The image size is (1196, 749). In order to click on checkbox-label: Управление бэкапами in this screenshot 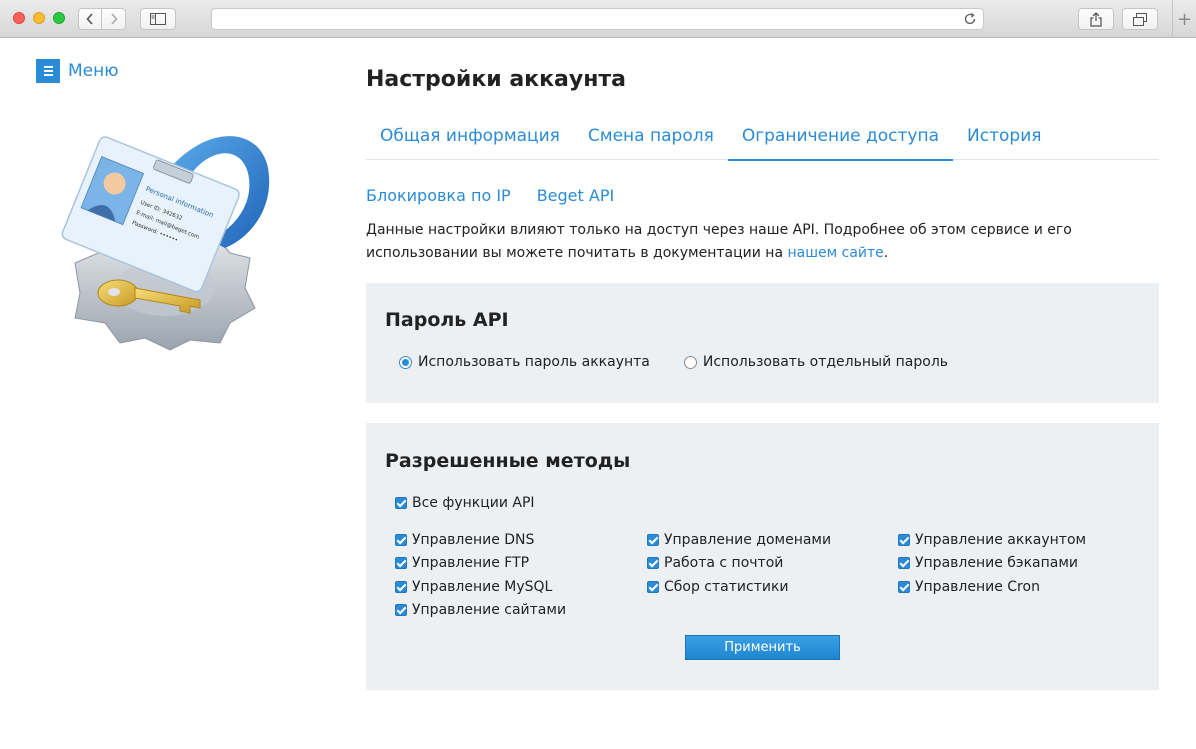, I will do `click(997, 563)`.